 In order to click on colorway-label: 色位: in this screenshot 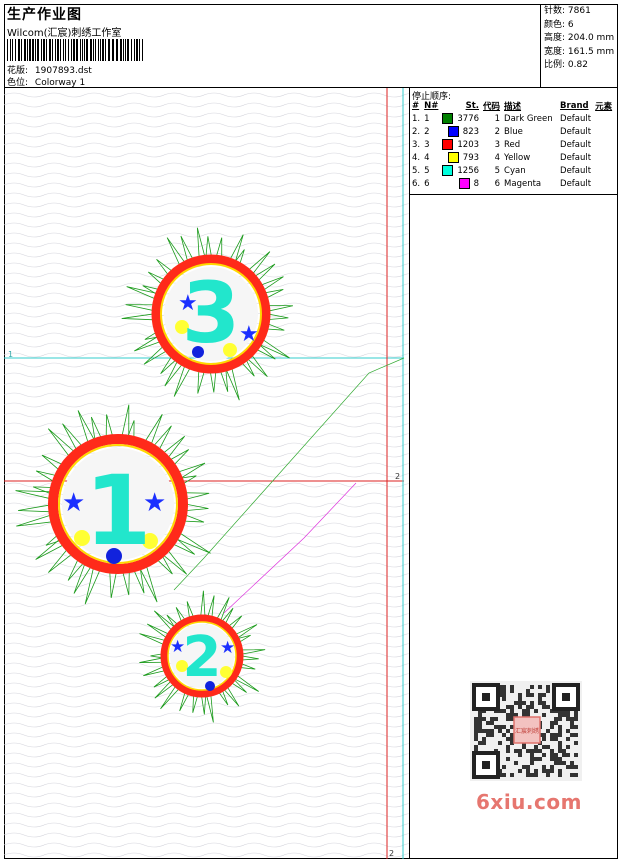, I will do `click(18, 83)`.